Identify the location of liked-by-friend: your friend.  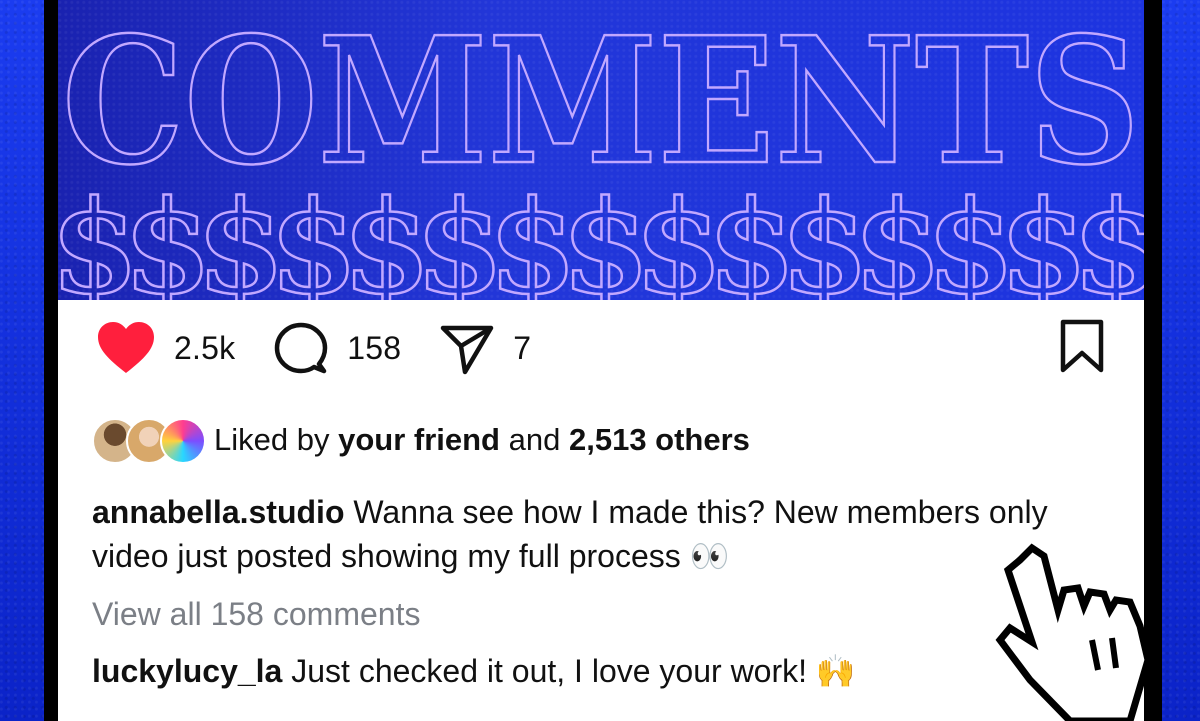
(419, 440).